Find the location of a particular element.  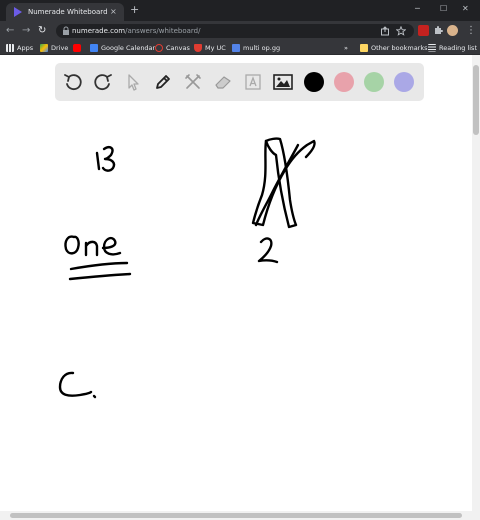

browser-toolbar: ← → ↻ numerade.com/answers/whiteboard/ ⋮ is located at coordinates (240, 30).